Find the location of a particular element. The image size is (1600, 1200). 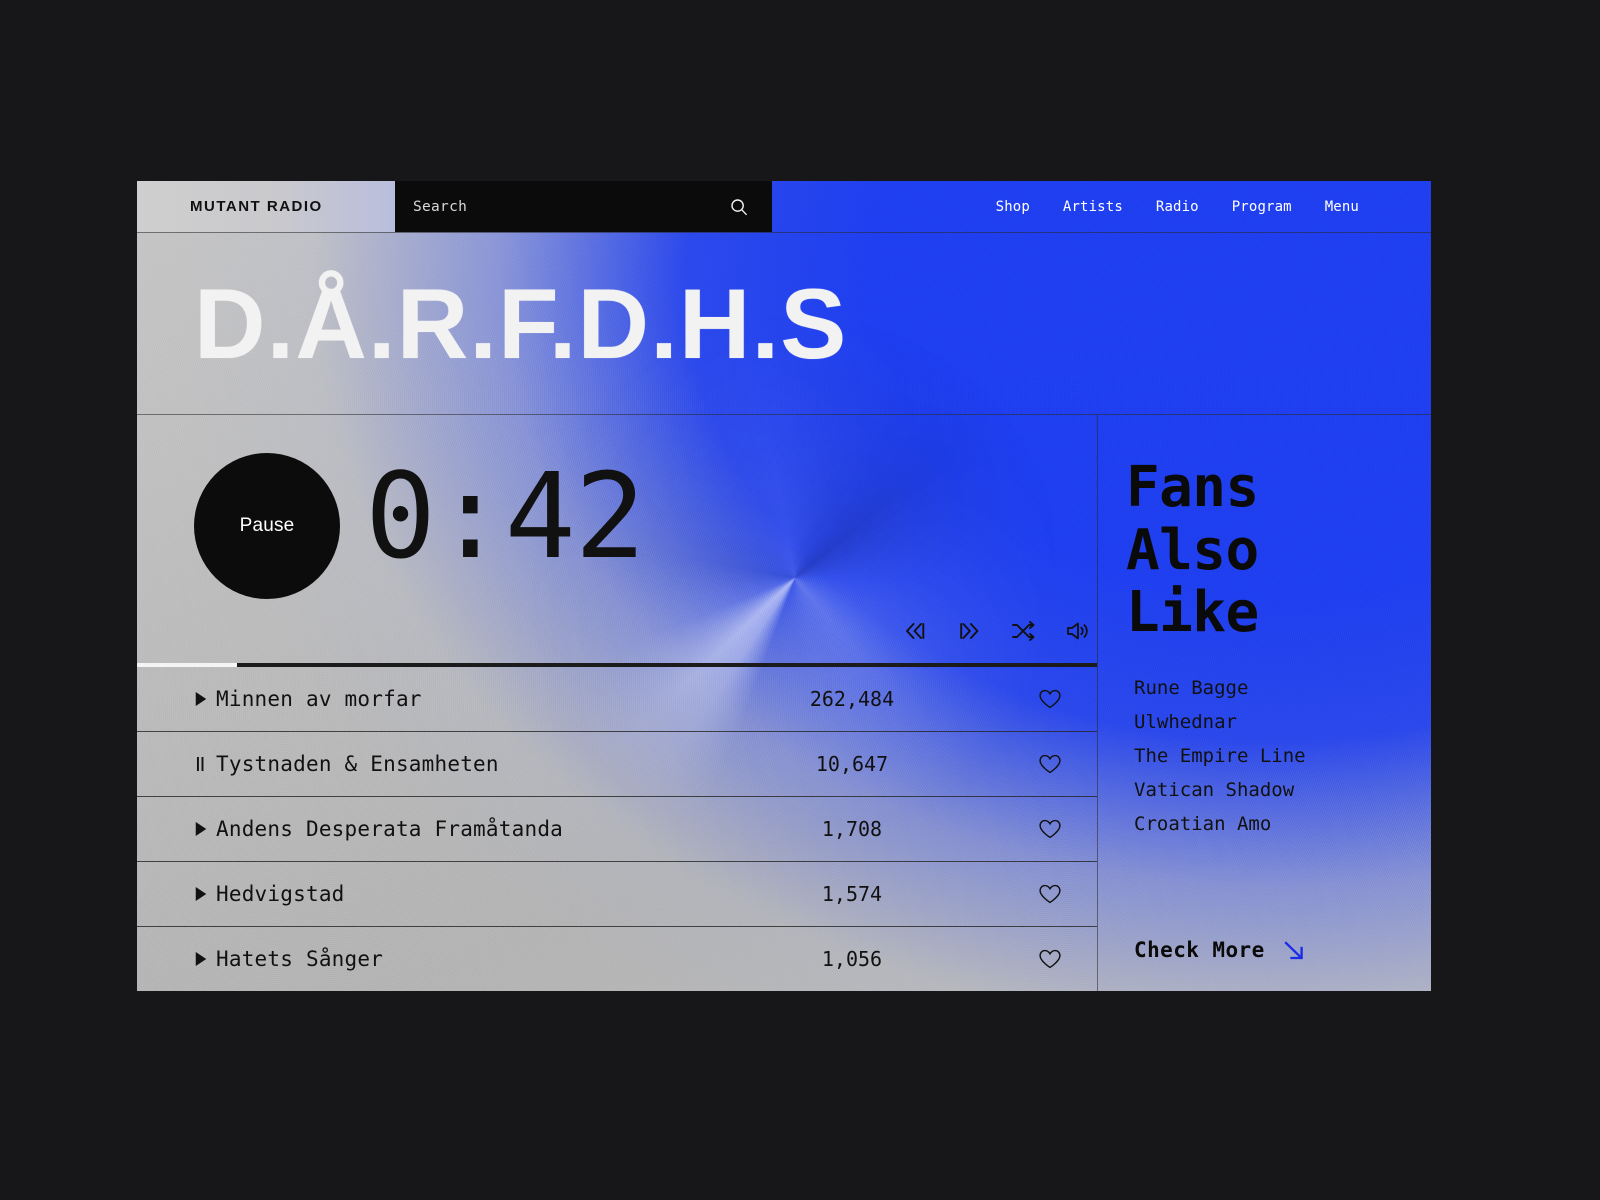

track-plays: 262,484 is located at coordinates (852, 699).